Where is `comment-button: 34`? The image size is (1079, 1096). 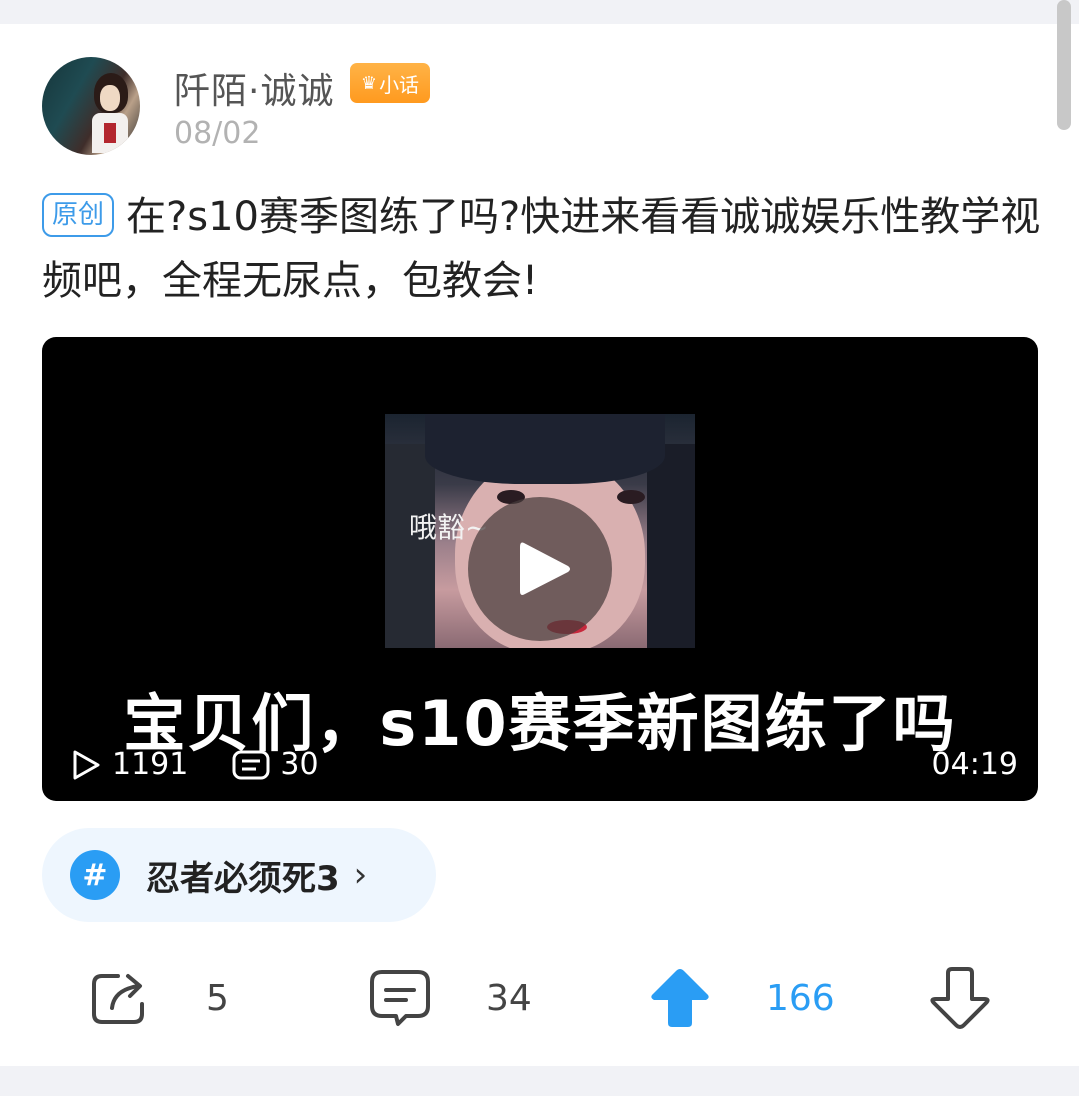 comment-button: 34 is located at coordinates (450, 998).